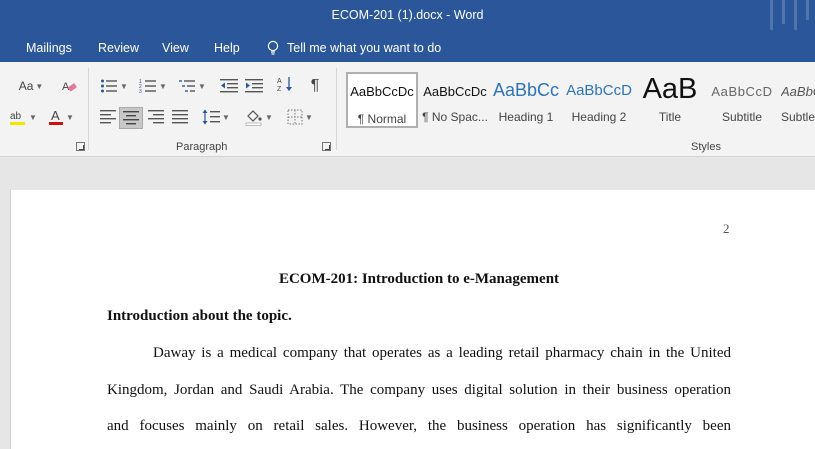 The height and width of the screenshot is (449, 815). I want to click on highlight-color-button: ab ▼, so click(23, 117).